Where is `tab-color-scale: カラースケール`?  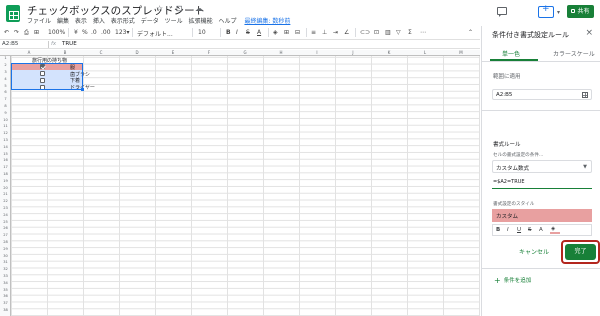
tab-color-scale: カラースケール is located at coordinates (574, 53).